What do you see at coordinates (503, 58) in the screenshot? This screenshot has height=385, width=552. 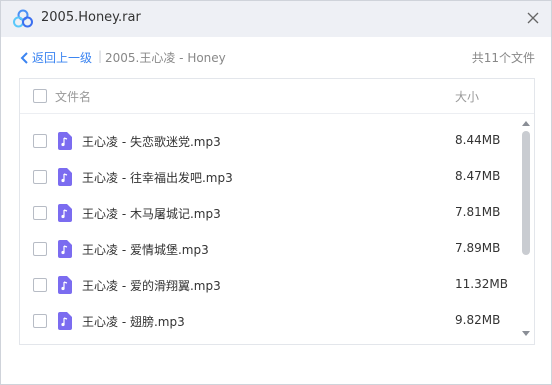 I see `file-count: 共11个文件` at bounding box center [503, 58].